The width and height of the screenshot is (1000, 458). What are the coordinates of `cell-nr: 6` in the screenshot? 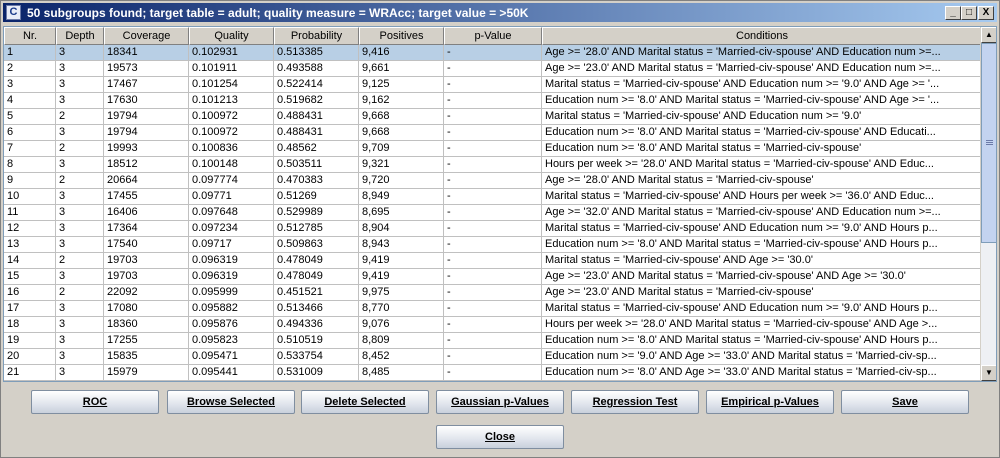 It's located at (30, 133).